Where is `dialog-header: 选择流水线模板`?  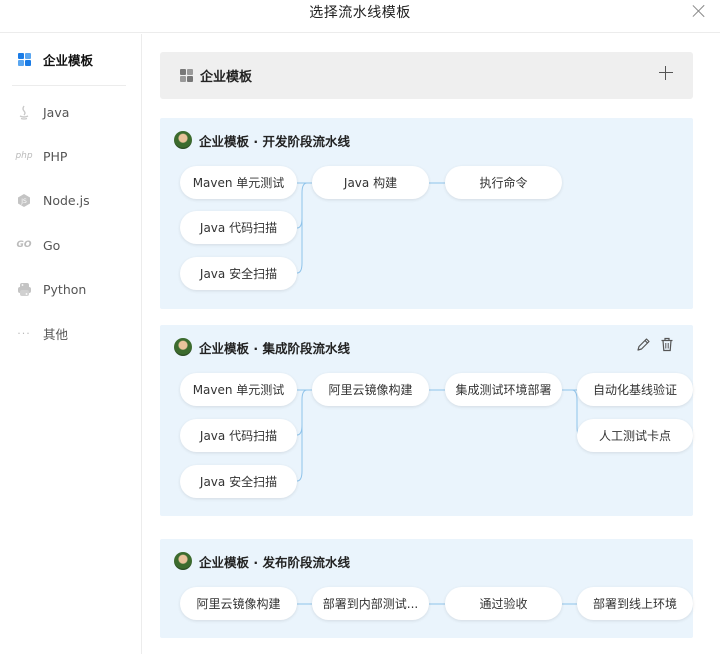 dialog-header: 选择流水线模板 is located at coordinates (360, 16).